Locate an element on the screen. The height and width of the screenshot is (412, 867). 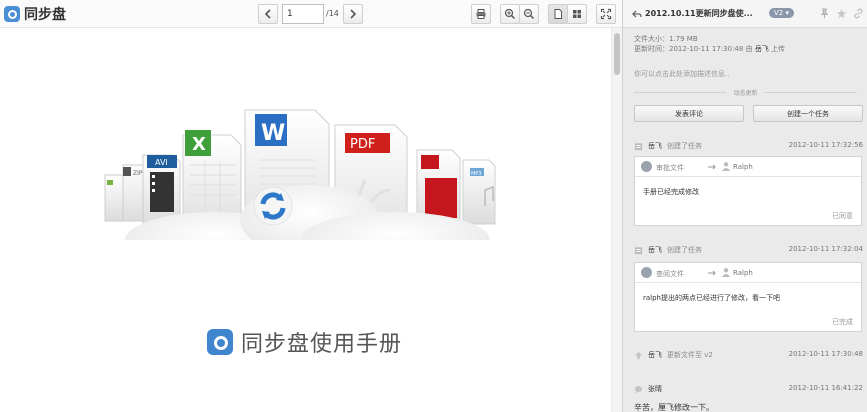
task-card-header: 查阅文件 Ralph is located at coordinates (748, 273).